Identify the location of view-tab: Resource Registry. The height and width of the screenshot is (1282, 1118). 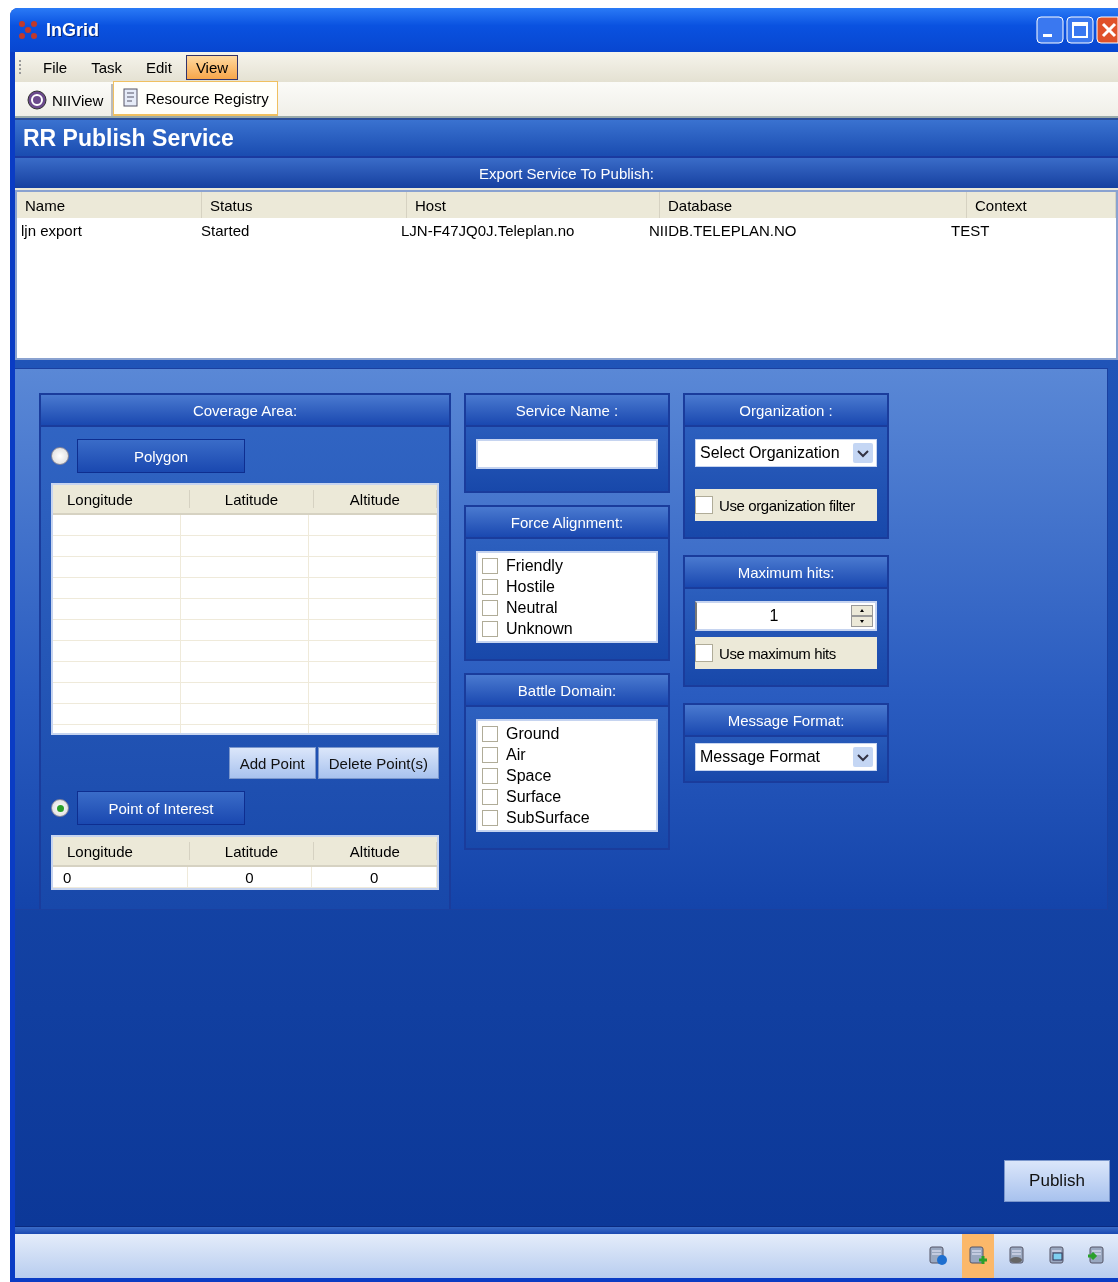
(195, 98).